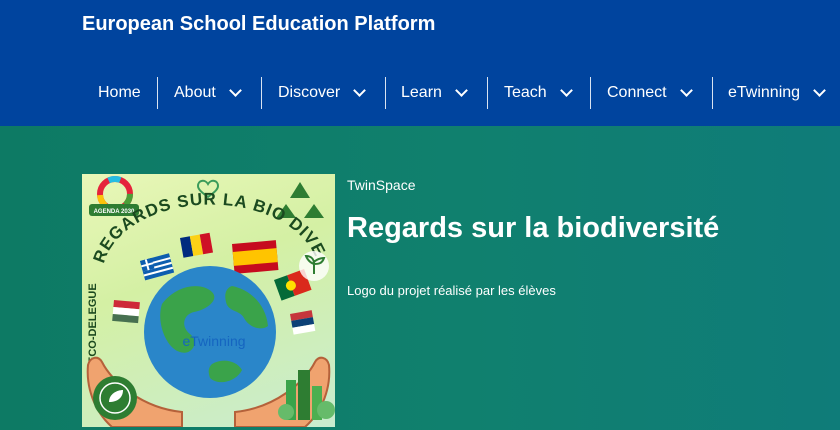 The height and width of the screenshot is (430, 840). What do you see at coordinates (637, 92) in the screenshot?
I see `nav-item-label: Connect` at bounding box center [637, 92].